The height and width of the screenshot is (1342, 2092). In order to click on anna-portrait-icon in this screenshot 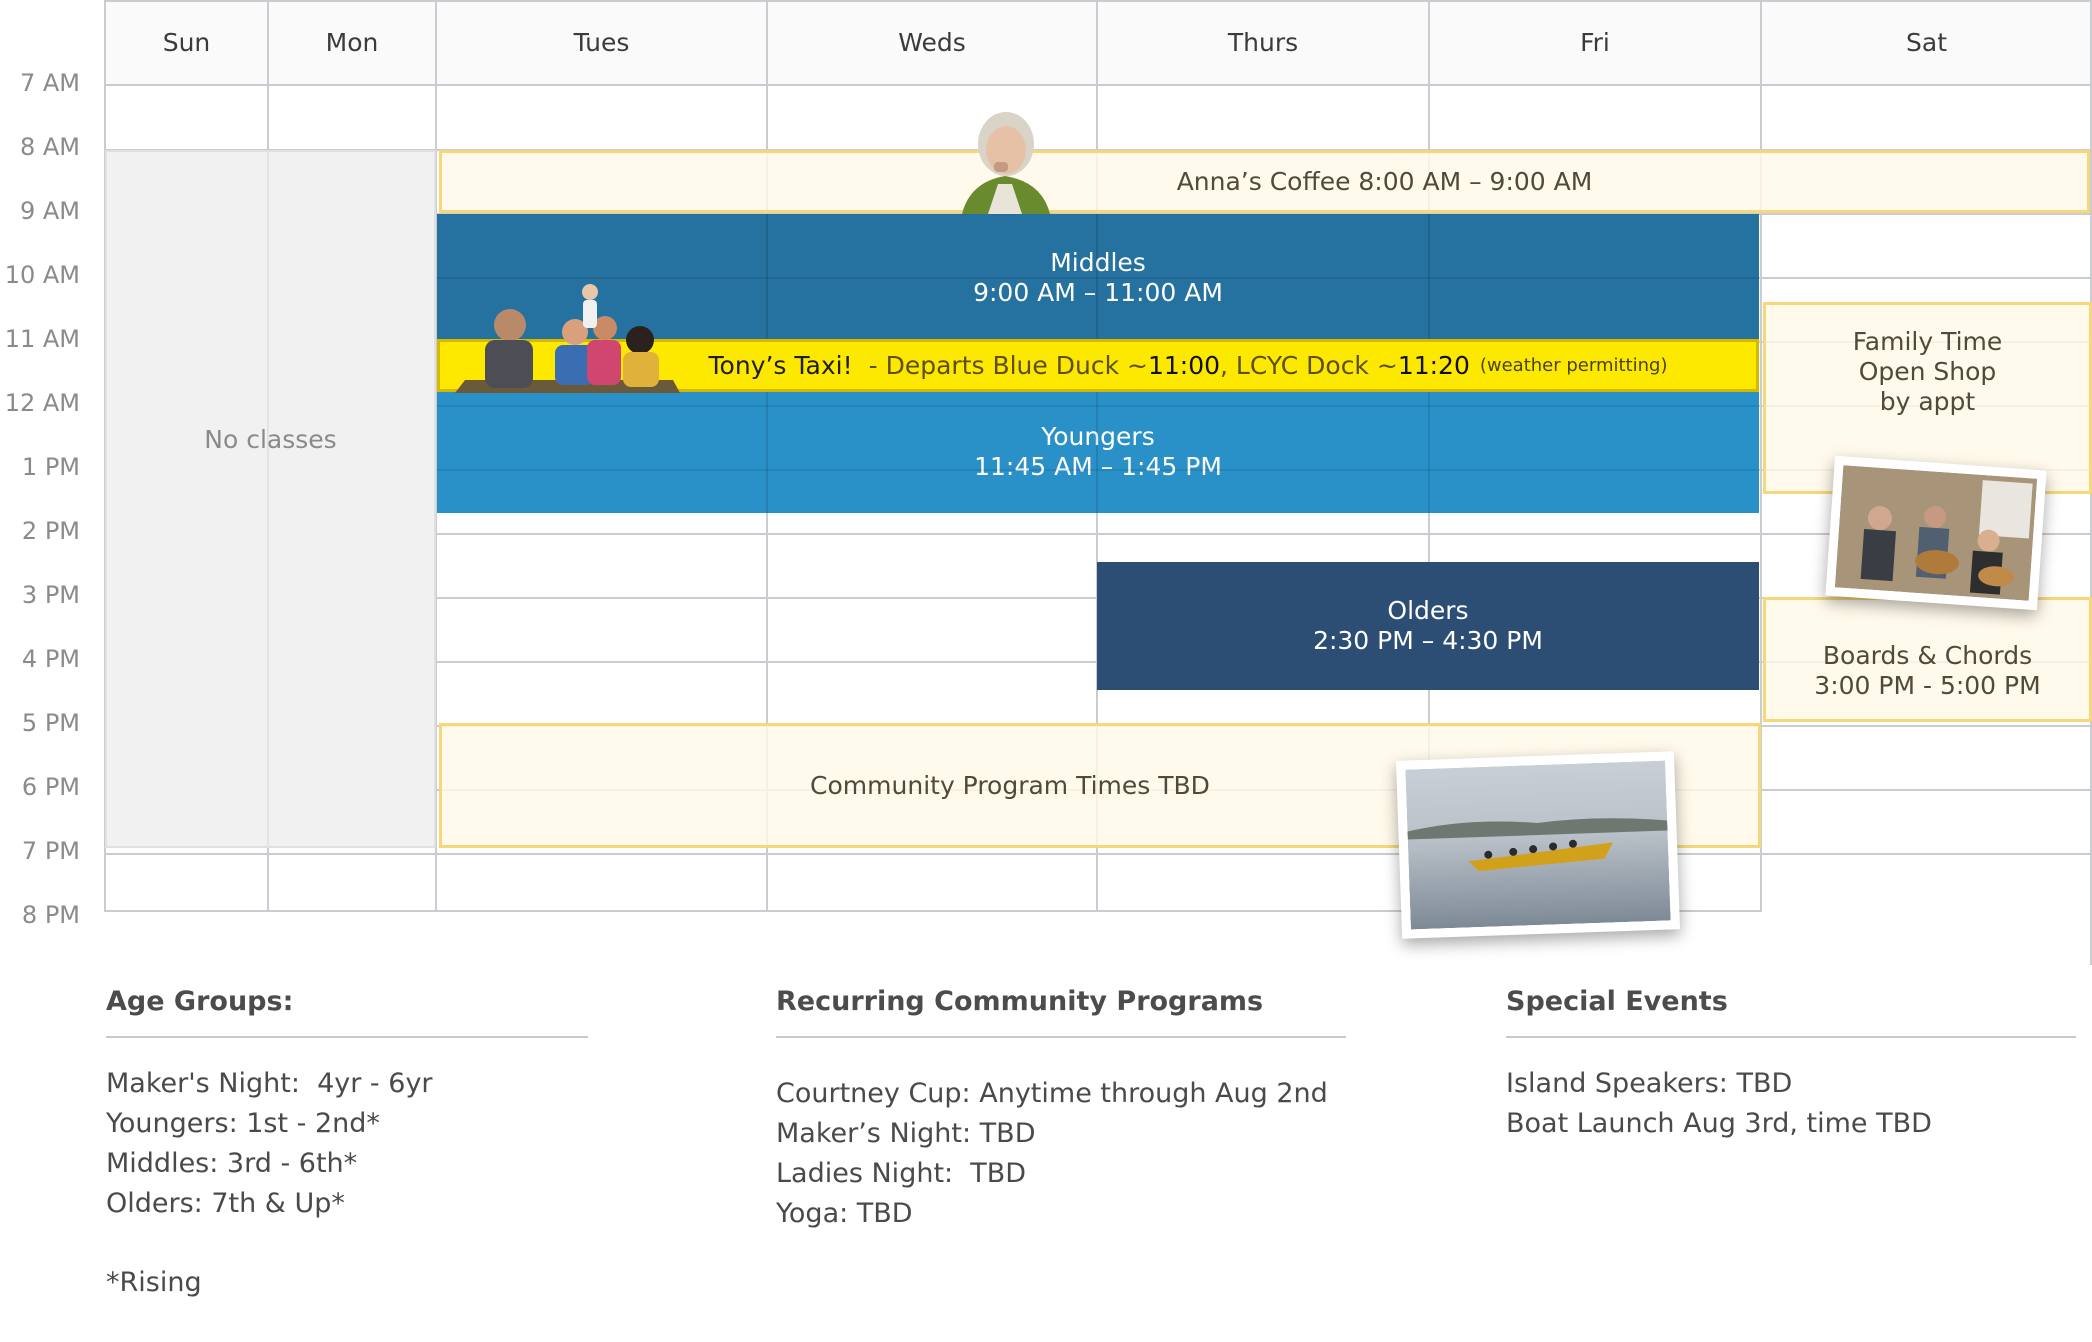, I will do `click(1006, 163)`.